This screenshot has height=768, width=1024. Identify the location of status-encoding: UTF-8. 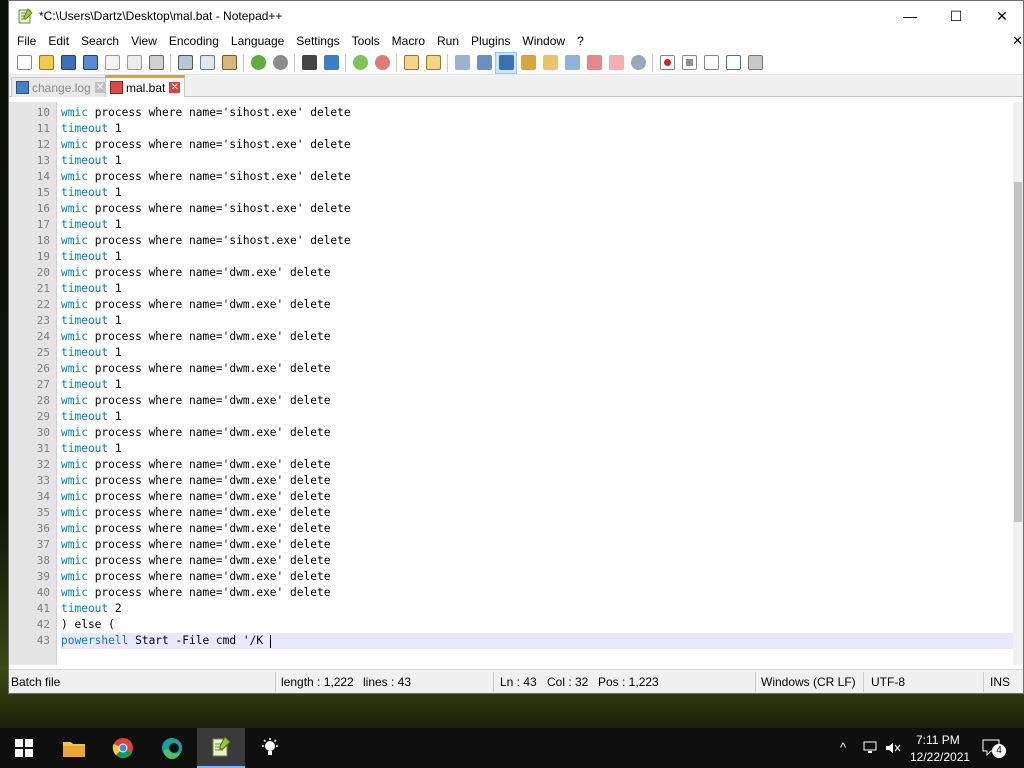
(888, 682).